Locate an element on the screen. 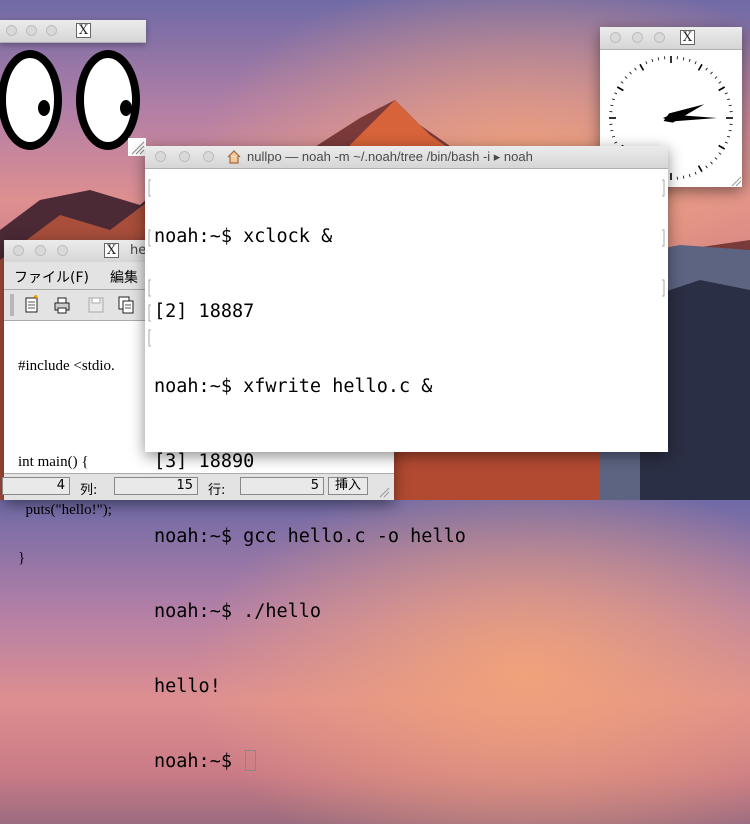 This screenshot has width=750, height=824. terminal-prompt-line: noah:~$ is located at coordinates (310, 761).